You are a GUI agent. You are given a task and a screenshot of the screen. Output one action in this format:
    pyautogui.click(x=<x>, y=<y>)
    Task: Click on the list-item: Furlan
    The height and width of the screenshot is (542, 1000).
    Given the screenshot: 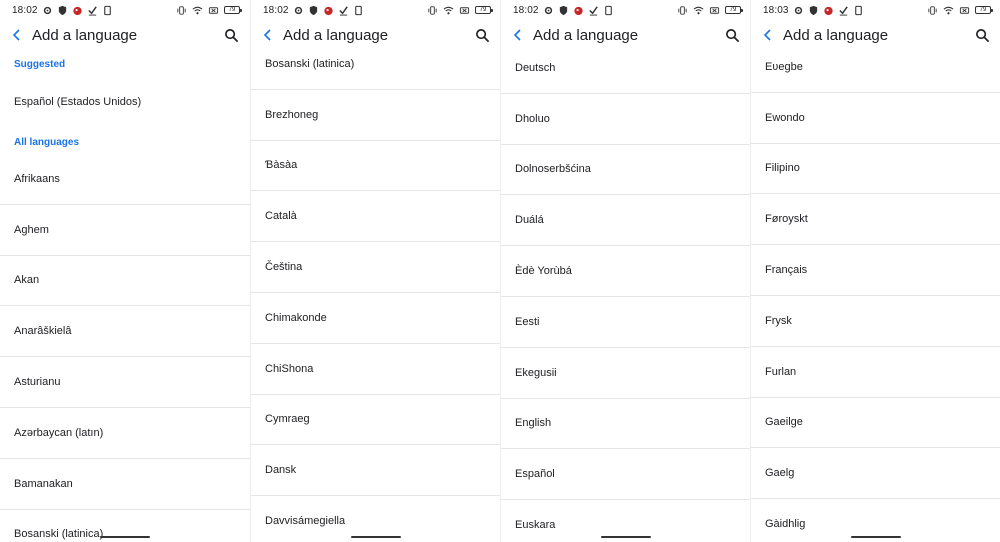 What is the action you would take?
    pyautogui.click(x=875, y=372)
    